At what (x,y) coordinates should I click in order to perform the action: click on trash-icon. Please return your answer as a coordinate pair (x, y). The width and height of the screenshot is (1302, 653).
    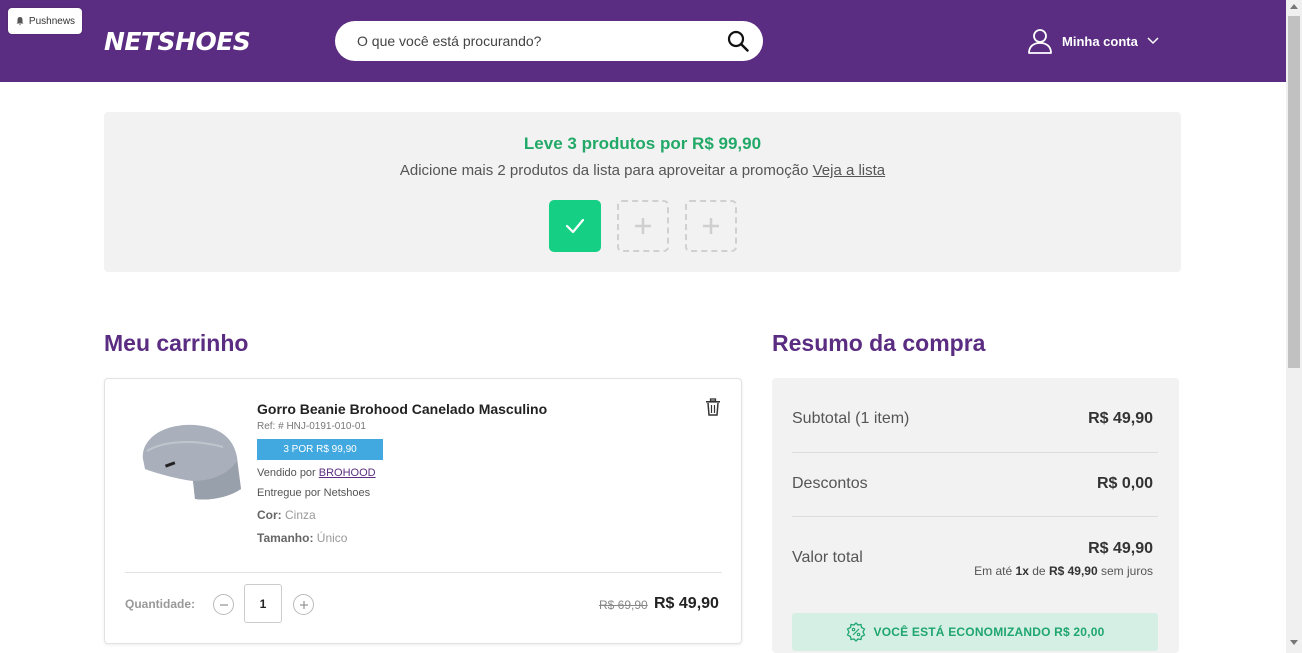
    Looking at the image, I should click on (713, 407).